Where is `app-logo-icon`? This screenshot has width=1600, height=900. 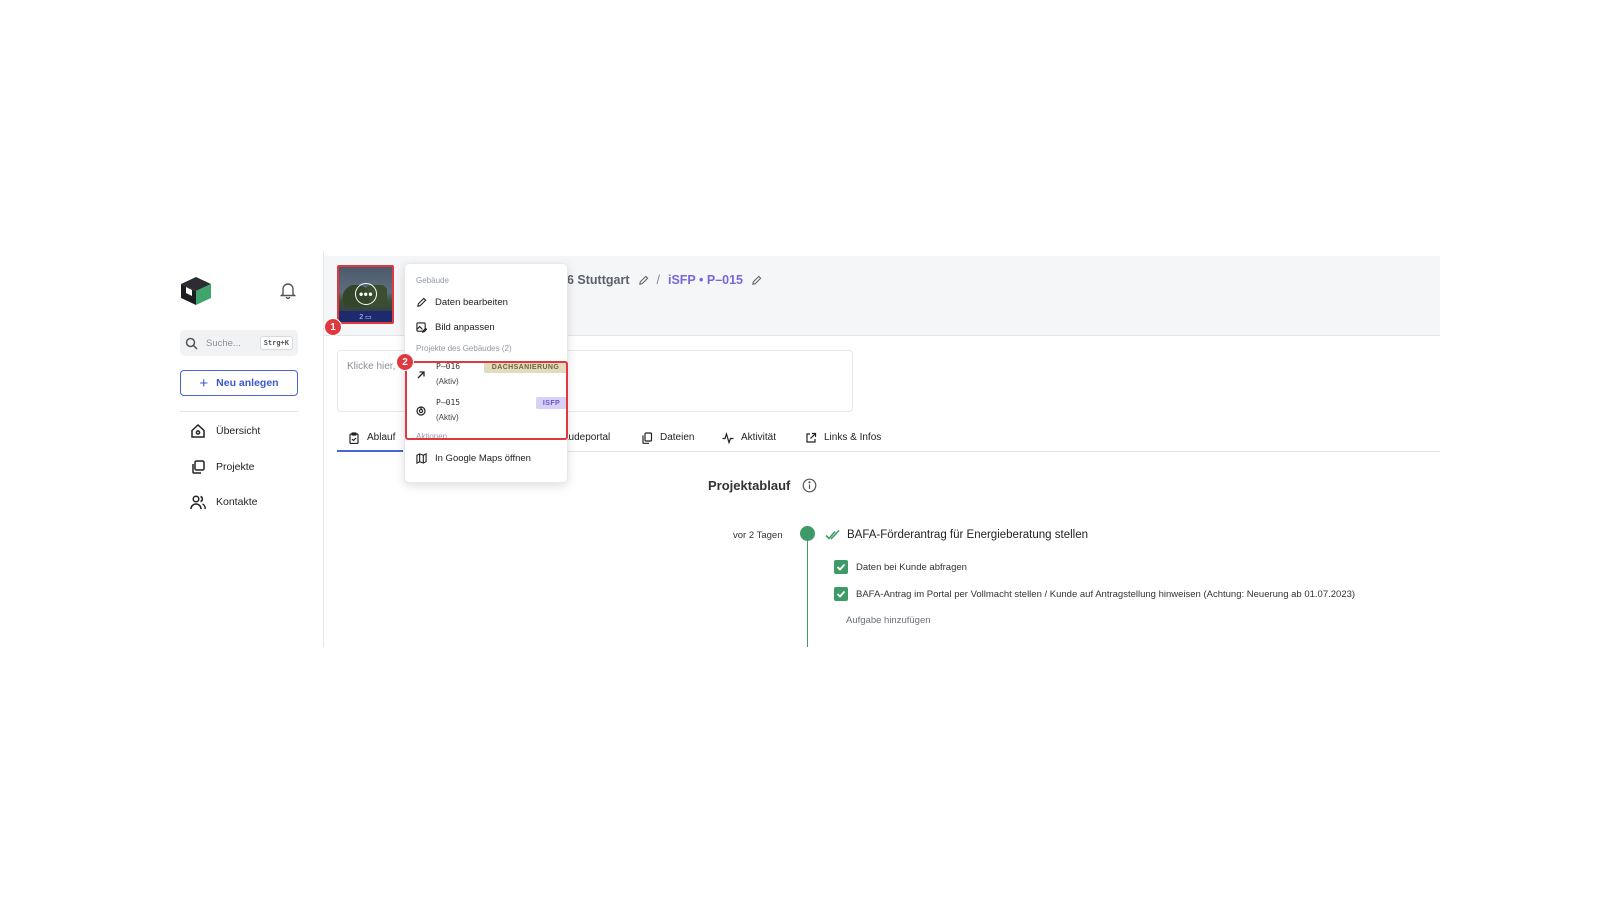
app-logo-icon is located at coordinates (196, 291).